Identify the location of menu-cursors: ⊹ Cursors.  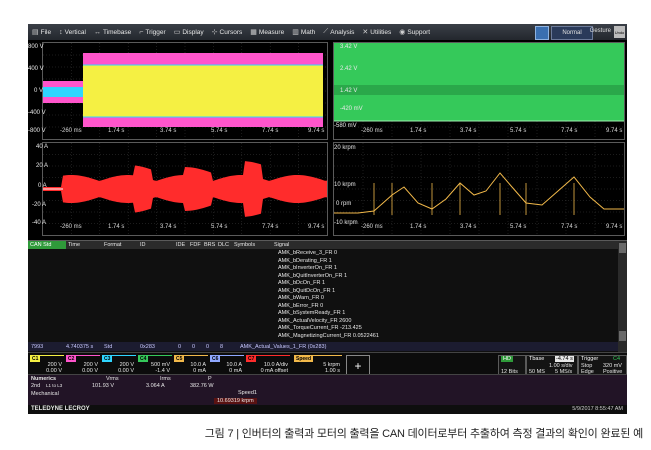
(227, 32).